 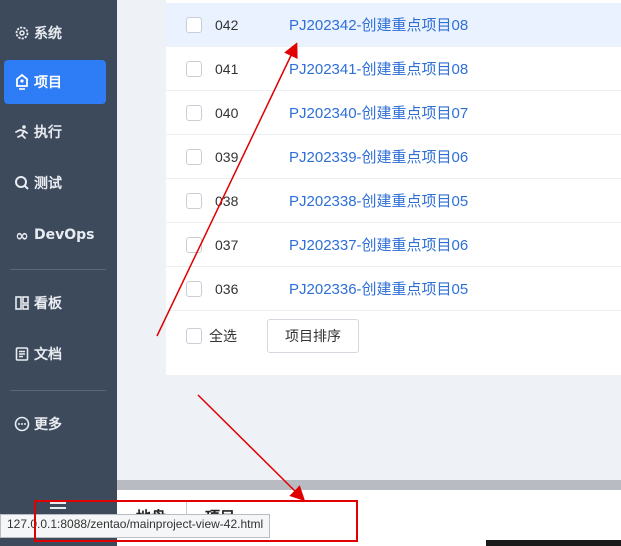 I want to click on sidebar-item-devops: ∞ DevOps, so click(x=55, y=235).